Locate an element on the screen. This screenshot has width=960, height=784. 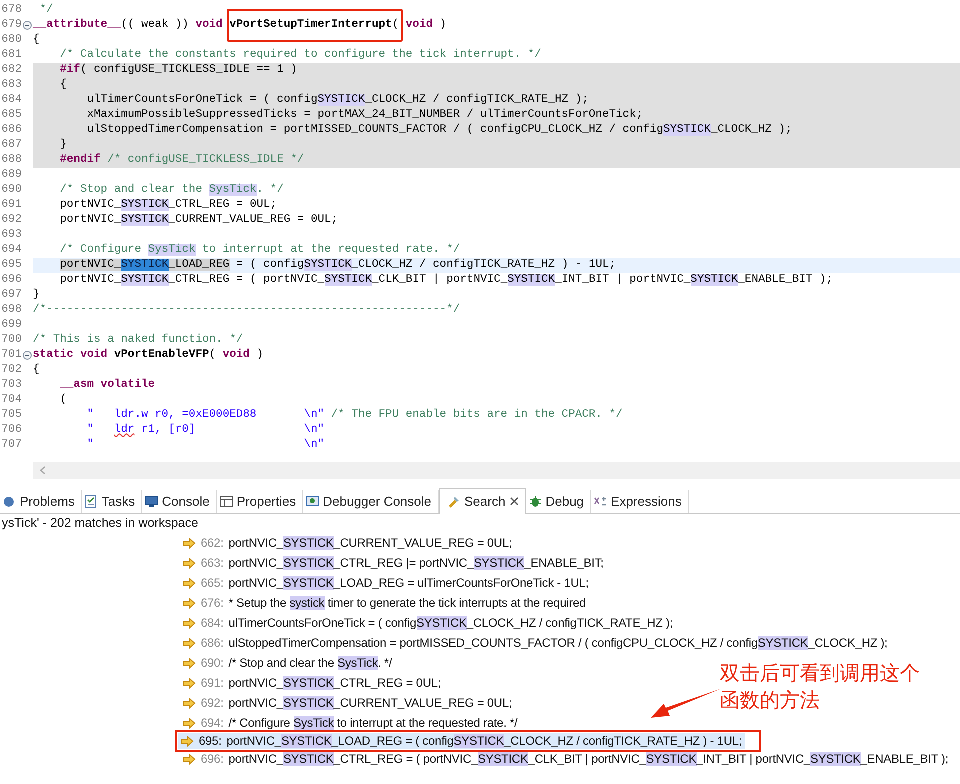
code-line: /* Configure SysTick to interrupt at the requested rate. */ is located at coordinates (259, 250).